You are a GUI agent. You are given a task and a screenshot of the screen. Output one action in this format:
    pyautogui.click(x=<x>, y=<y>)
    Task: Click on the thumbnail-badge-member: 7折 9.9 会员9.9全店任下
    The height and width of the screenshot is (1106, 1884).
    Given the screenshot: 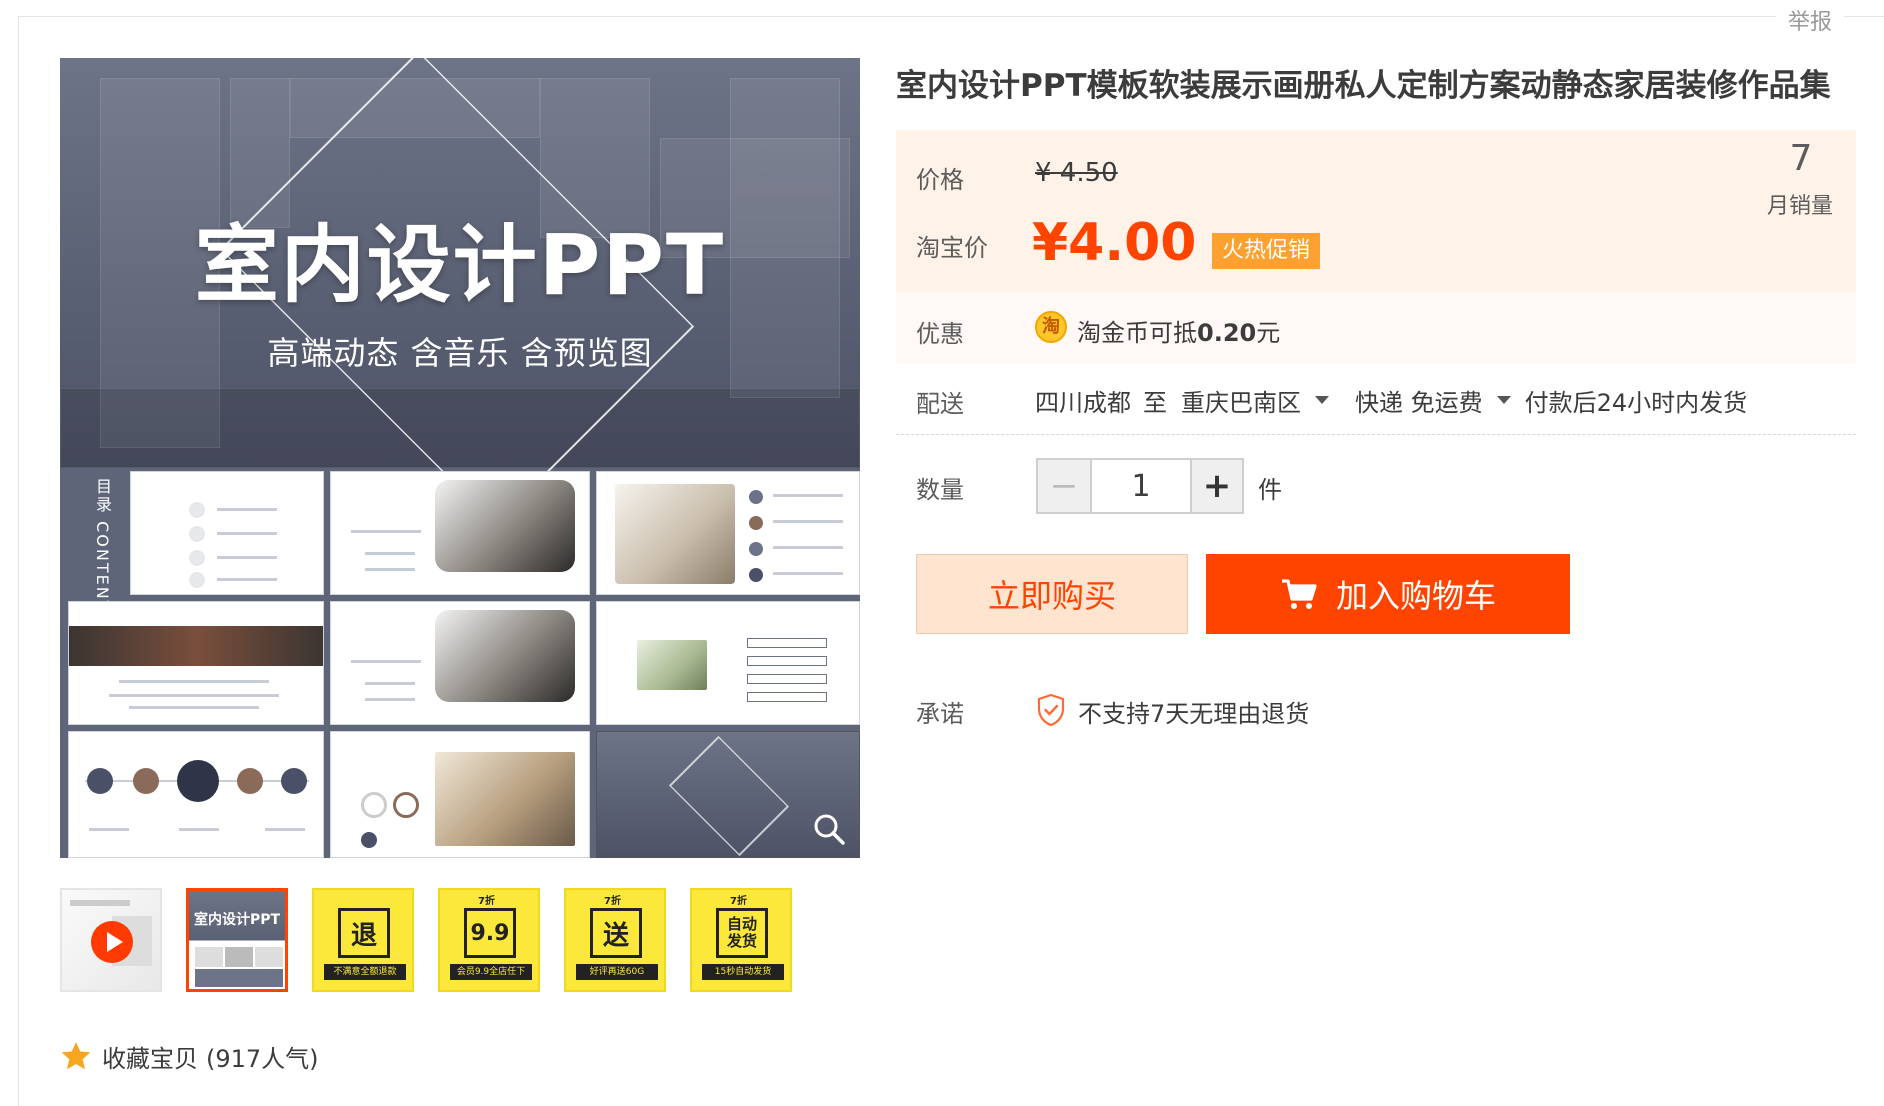 What is the action you would take?
    pyautogui.click(x=489, y=940)
    